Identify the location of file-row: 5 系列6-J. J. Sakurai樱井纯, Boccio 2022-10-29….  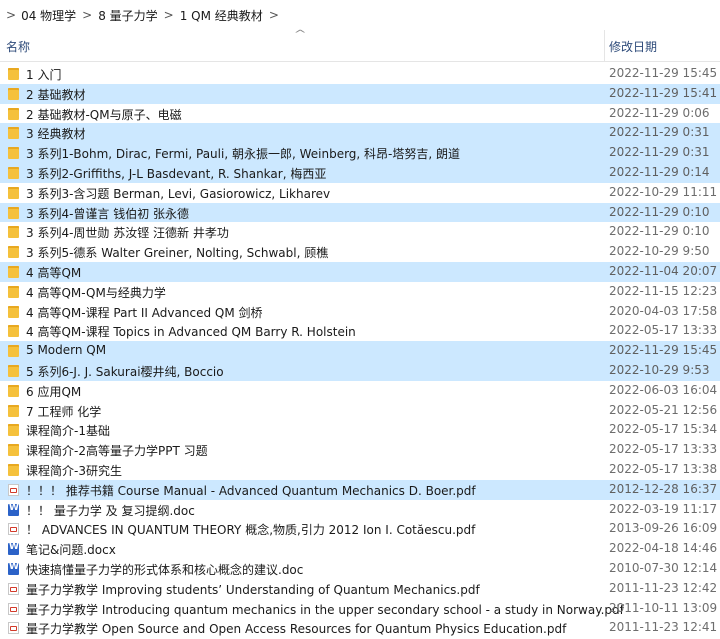
(360, 370).